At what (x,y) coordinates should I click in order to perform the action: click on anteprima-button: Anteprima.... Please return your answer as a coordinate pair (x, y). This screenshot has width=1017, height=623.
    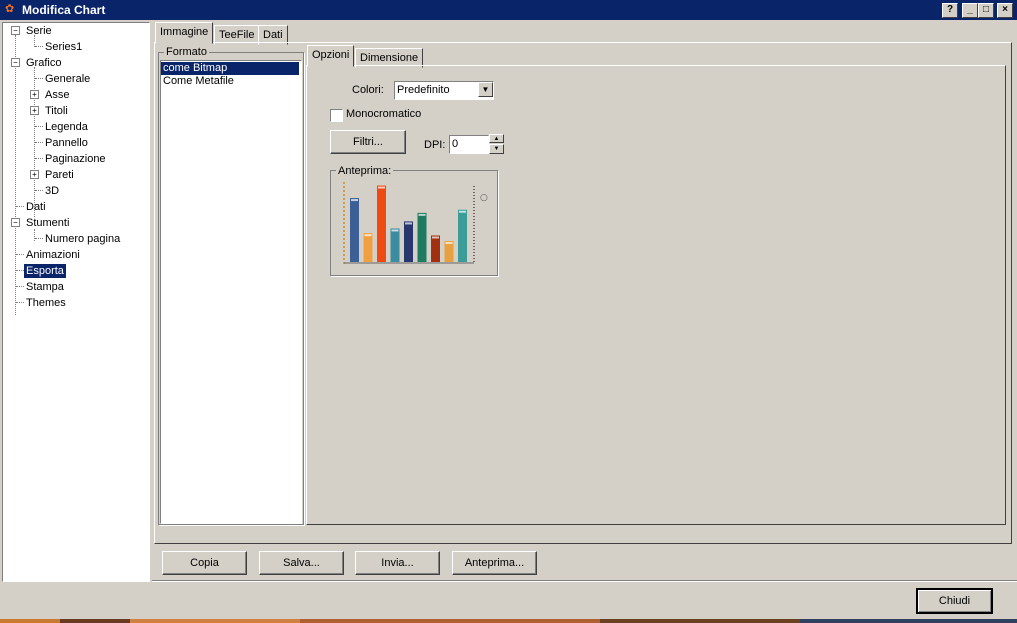
    Looking at the image, I should click on (494, 563).